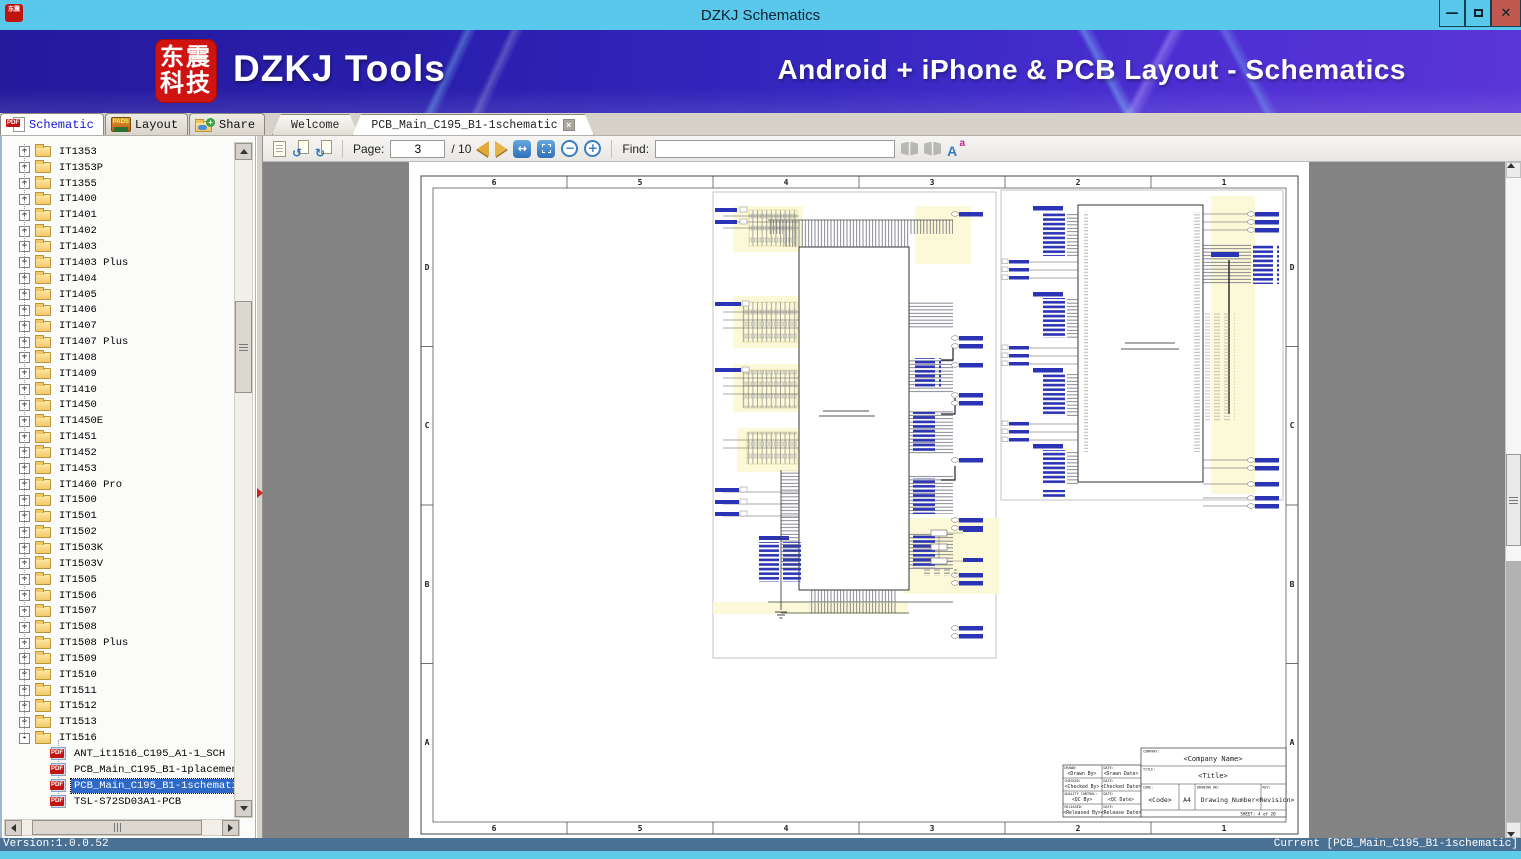 Image resolution: width=1521 pixels, height=859 pixels. What do you see at coordinates (243, 480) in the screenshot?
I see `tree-vertical-scrollbar` at bounding box center [243, 480].